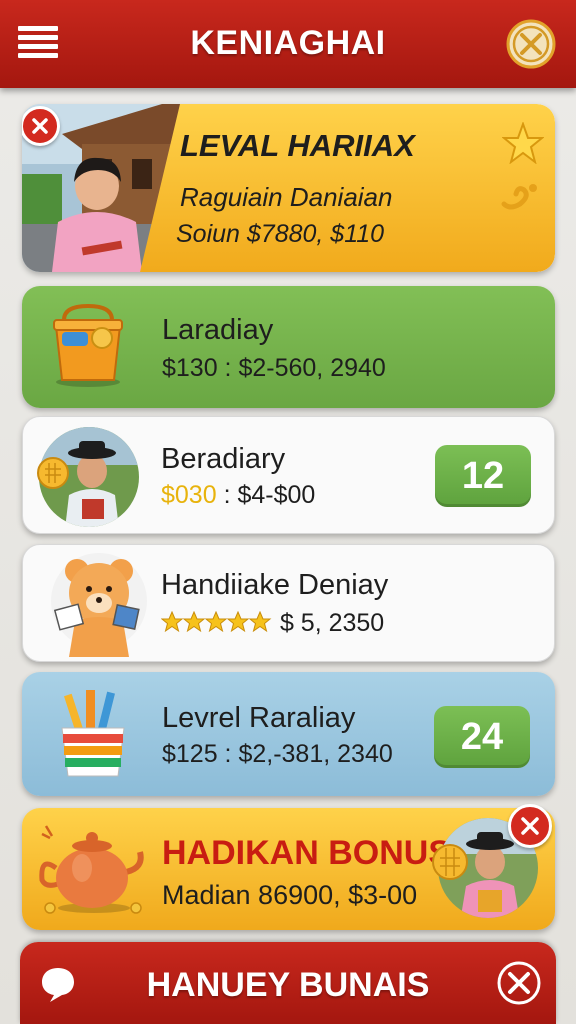 The height and width of the screenshot is (1024, 576). I want to click on card-rating-price: $ 5, 2350, so click(272, 623).